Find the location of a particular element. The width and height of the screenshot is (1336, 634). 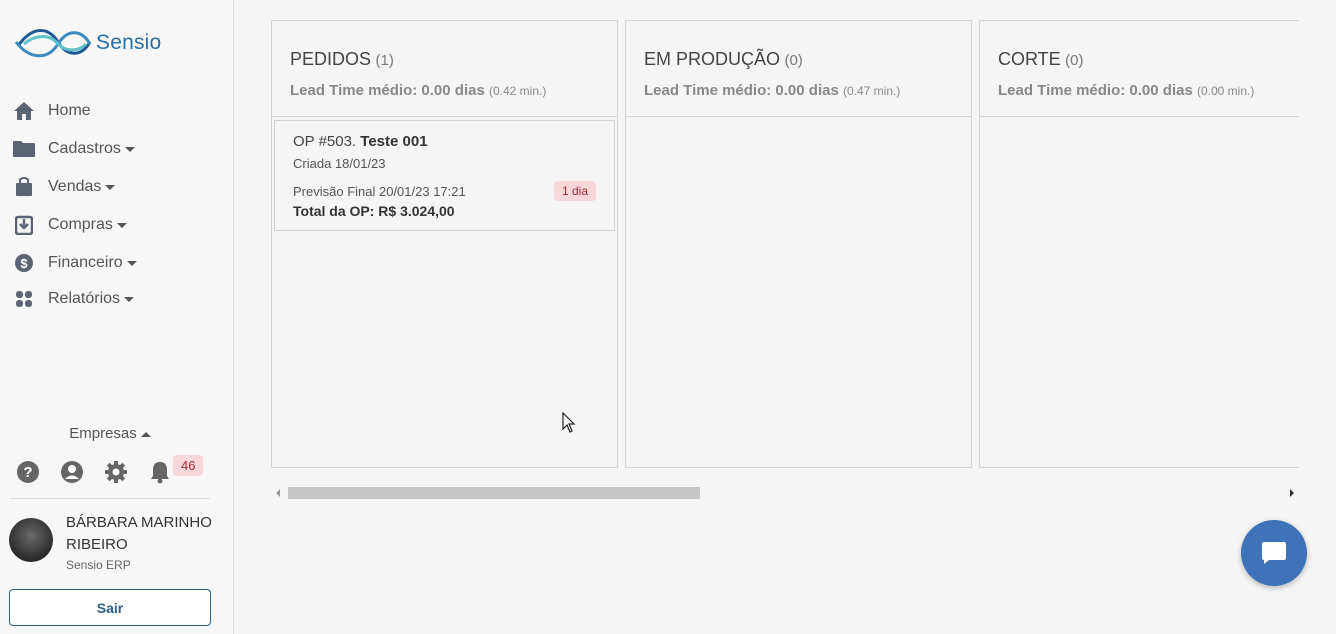

nav-item-cadastros: Cadastros is located at coordinates (74, 149).